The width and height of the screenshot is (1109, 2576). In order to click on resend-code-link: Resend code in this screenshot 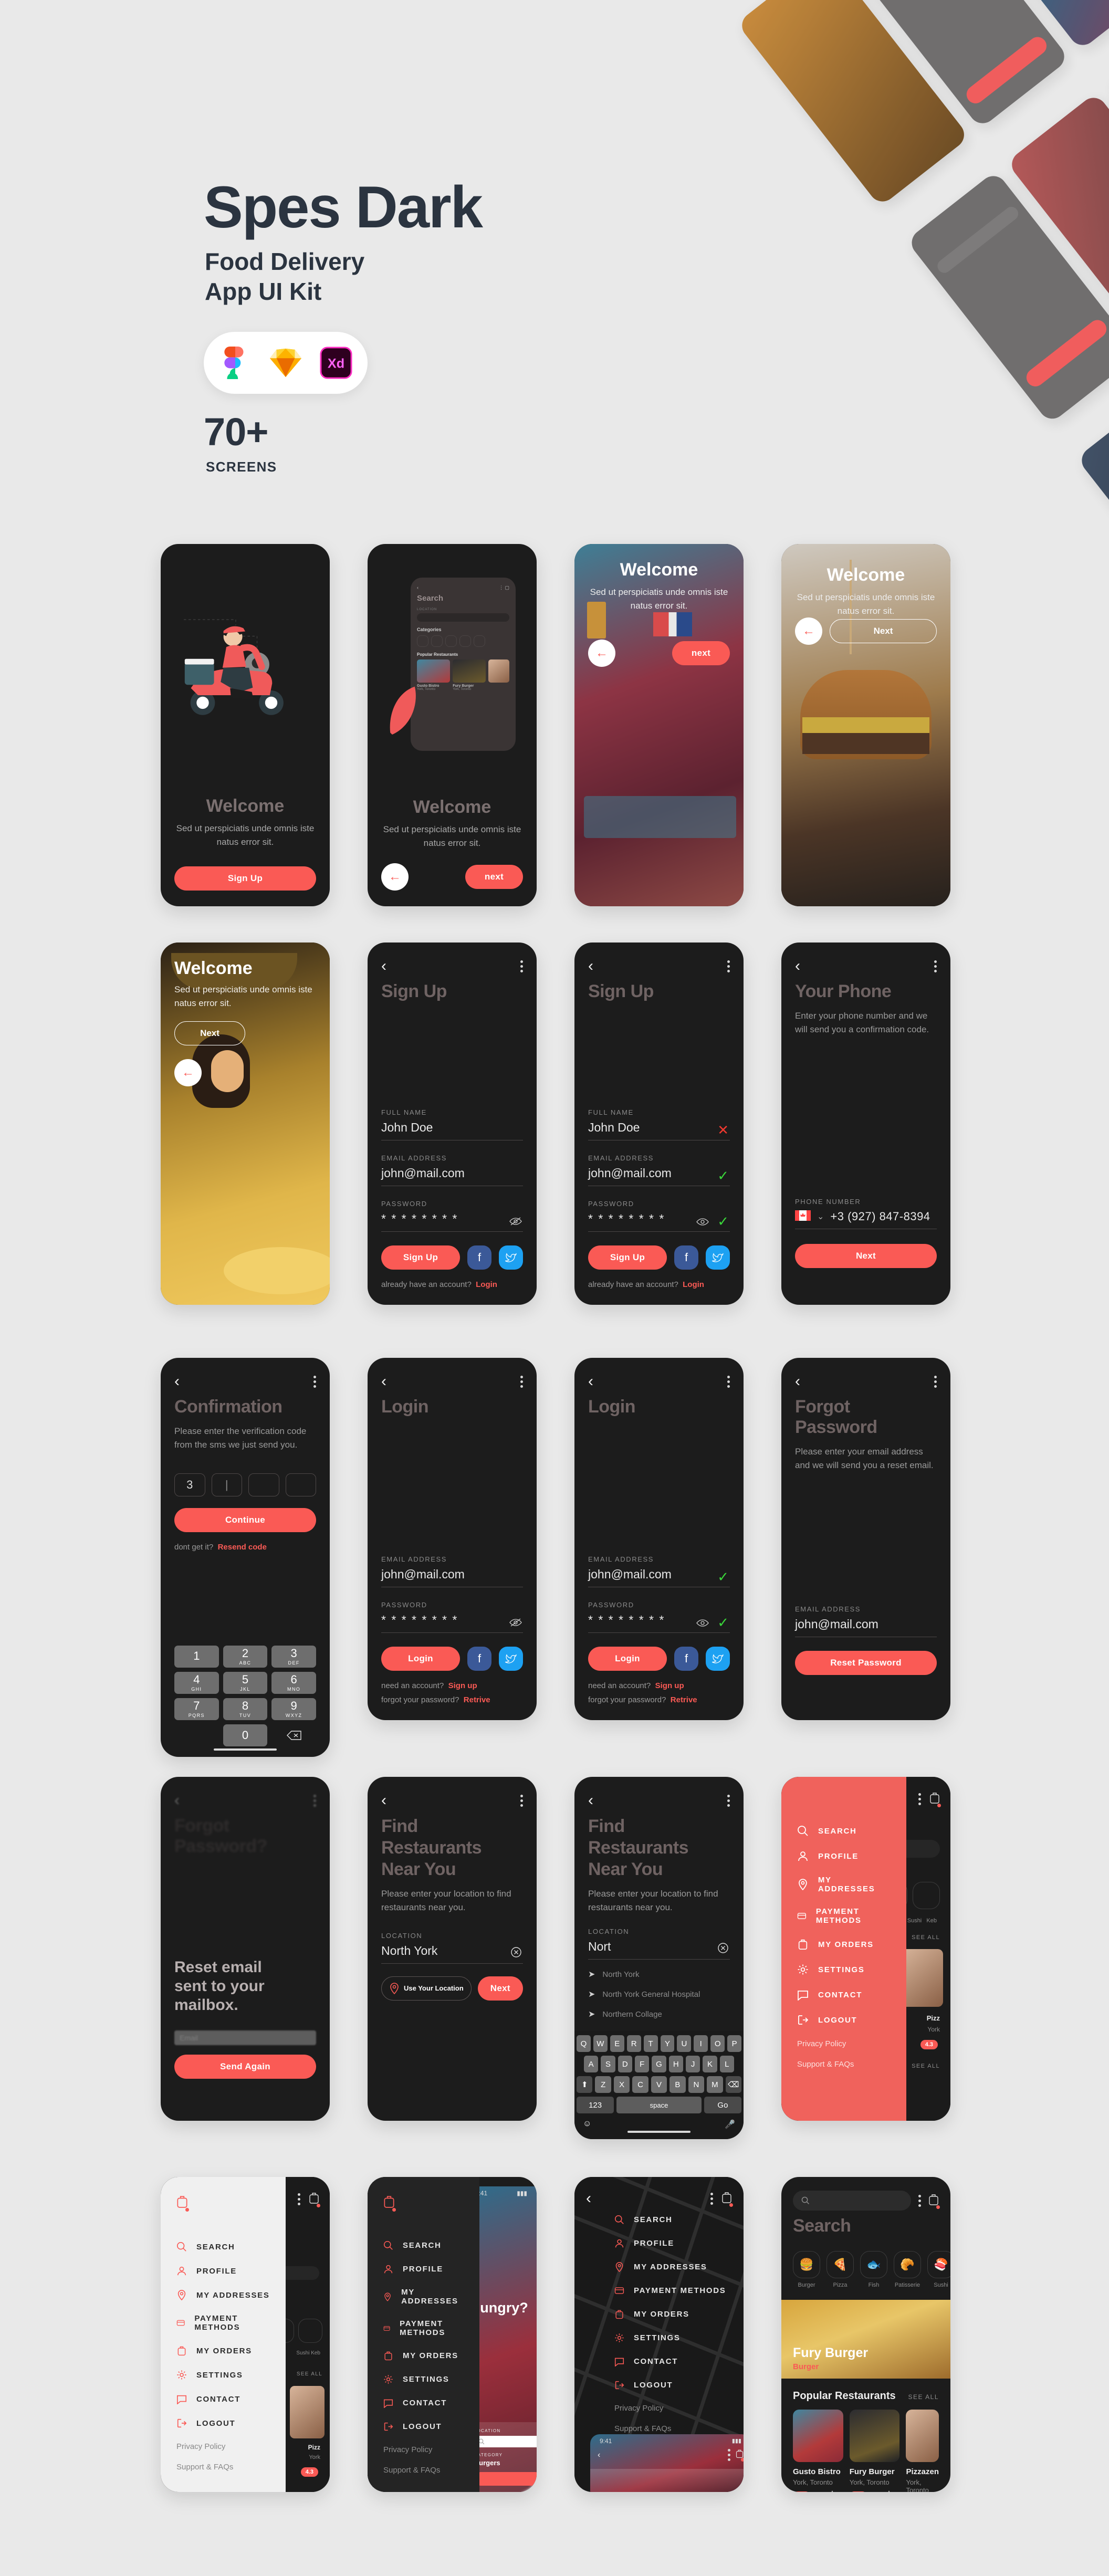, I will do `click(243, 1547)`.